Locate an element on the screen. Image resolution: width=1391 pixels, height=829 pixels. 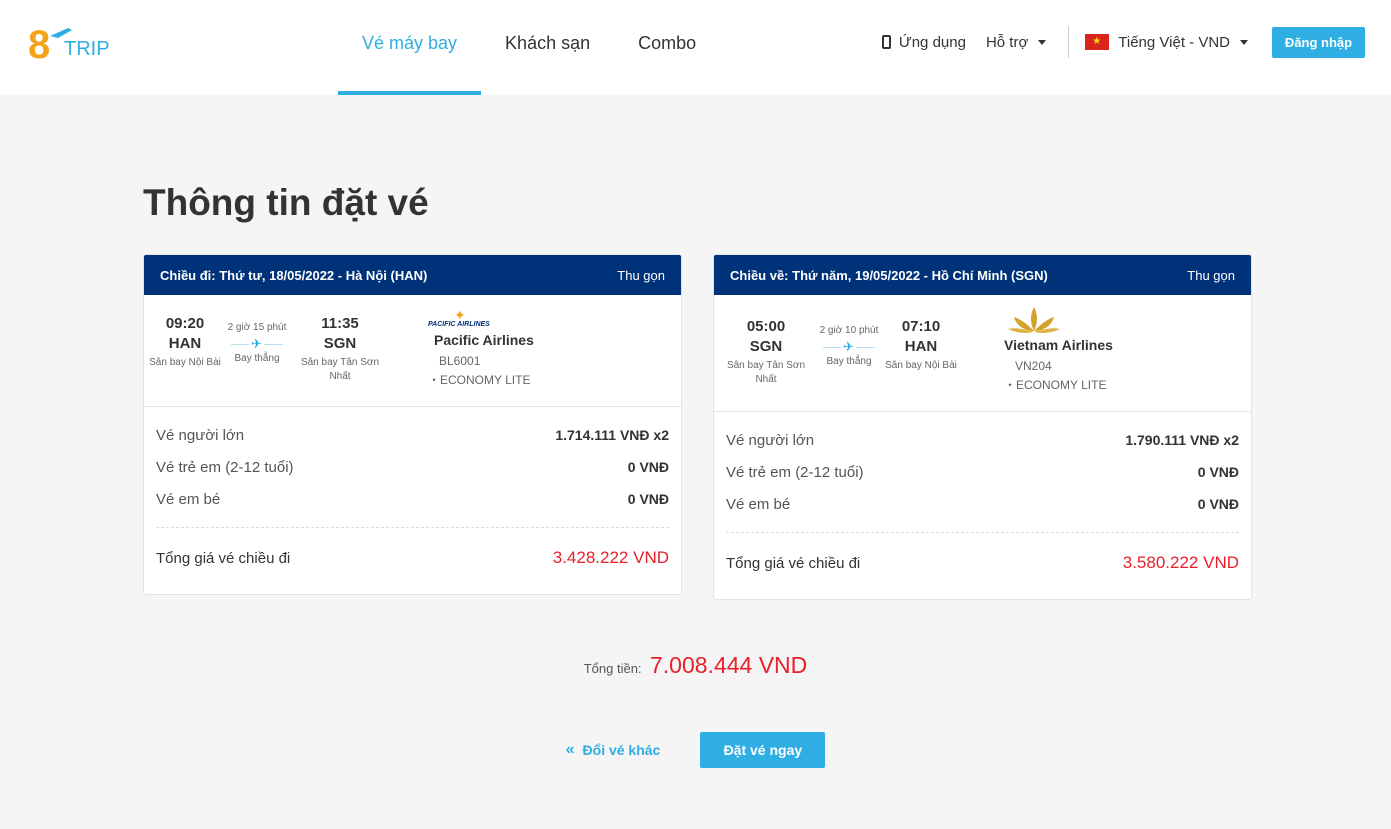
airline-info: Vietnam Airlines VN204 ・ECONOMY LITE is located at coordinates (1058, 349).